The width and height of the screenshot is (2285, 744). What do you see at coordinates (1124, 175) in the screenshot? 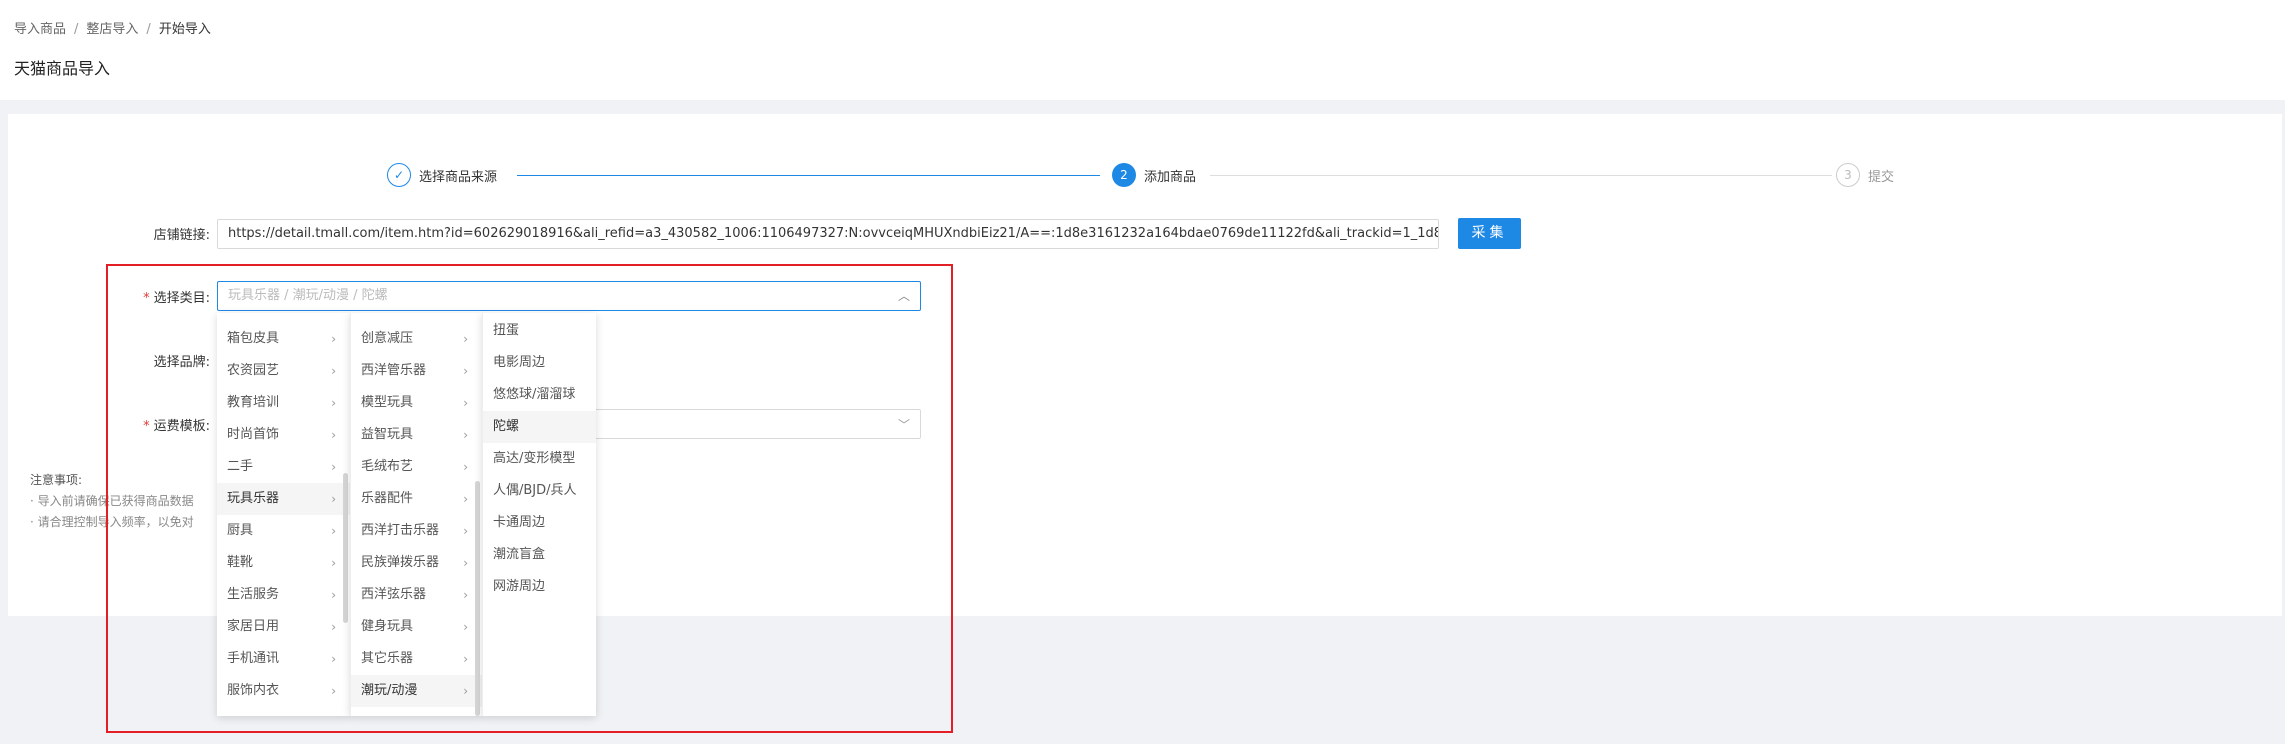
I see `step-number: 2` at bounding box center [1124, 175].